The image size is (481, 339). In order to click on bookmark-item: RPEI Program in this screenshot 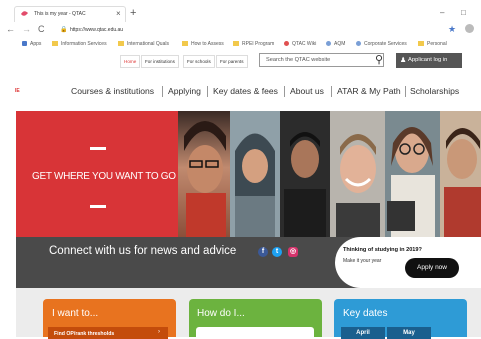, I will do `click(253, 44)`.